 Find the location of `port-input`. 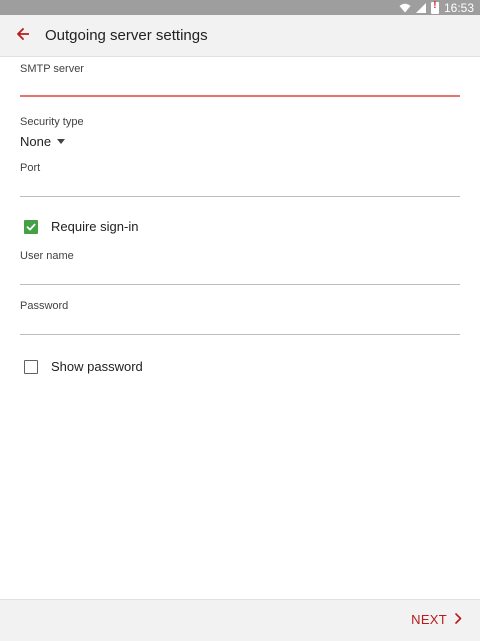

port-input is located at coordinates (240, 184).